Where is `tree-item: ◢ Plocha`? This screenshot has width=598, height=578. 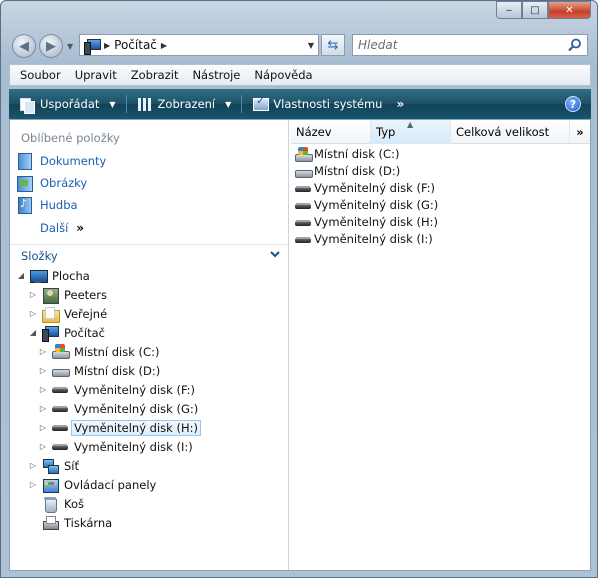
tree-item: ◢ Plocha is located at coordinates (53, 275).